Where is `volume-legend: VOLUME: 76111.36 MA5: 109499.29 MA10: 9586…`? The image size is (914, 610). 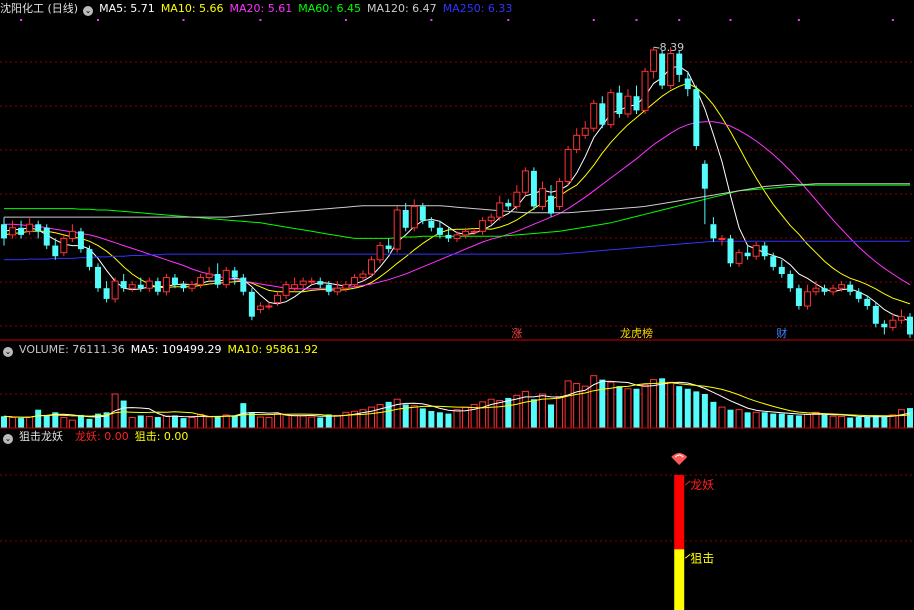
volume-legend: VOLUME: 76111.36 MA5: 109499.29 MA10: 9586… is located at coordinates (171, 349).